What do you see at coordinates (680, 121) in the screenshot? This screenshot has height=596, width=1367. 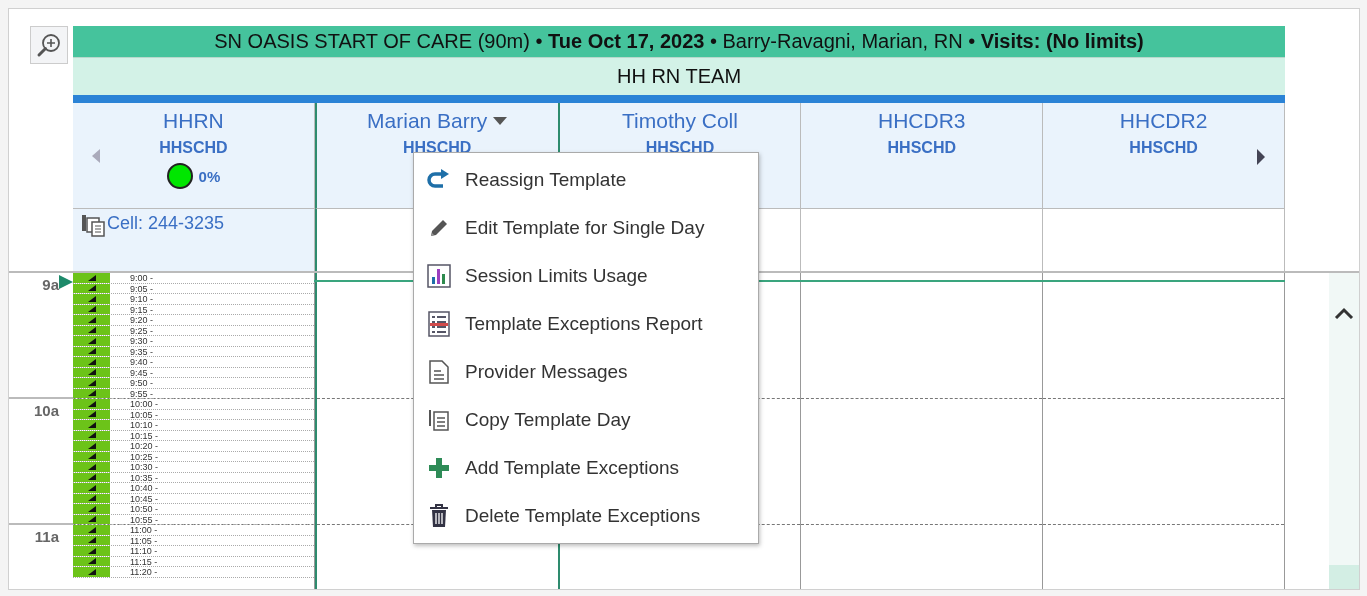 I see `provider-name: Timothy Coll` at bounding box center [680, 121].